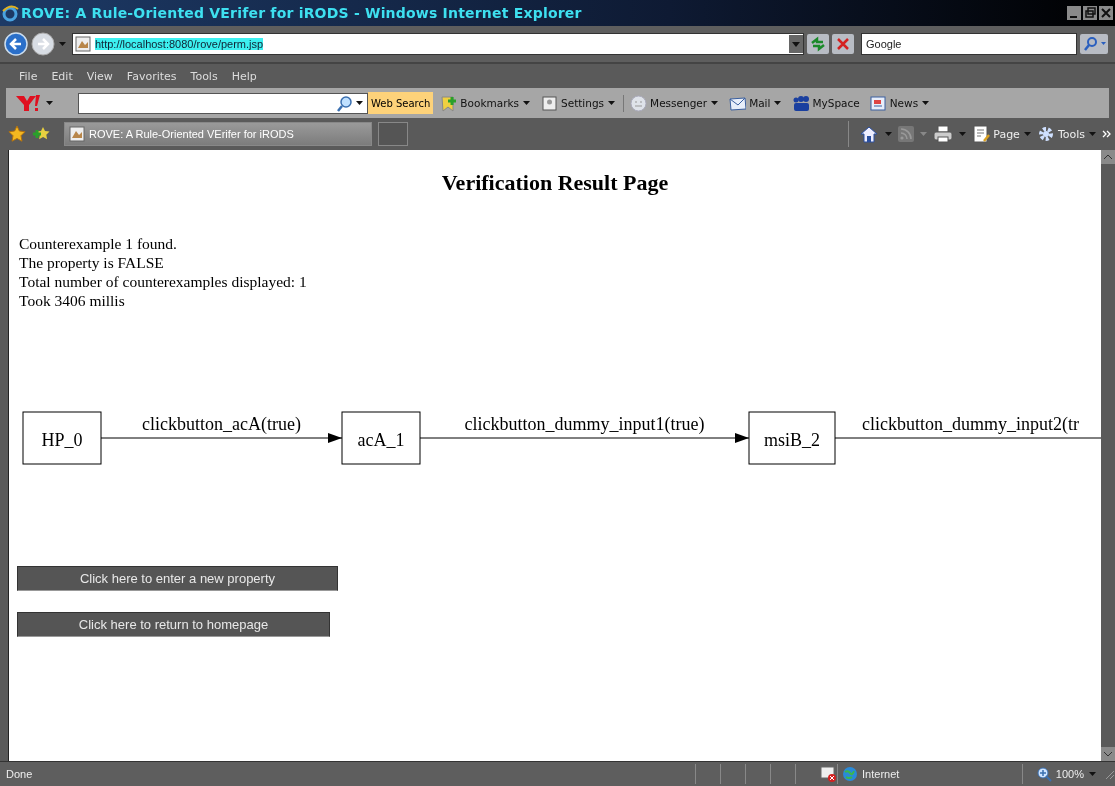 Image resolution: width=1115 pixels, height=786 pixels. I want to click on stop-icon, so click(843, 44).